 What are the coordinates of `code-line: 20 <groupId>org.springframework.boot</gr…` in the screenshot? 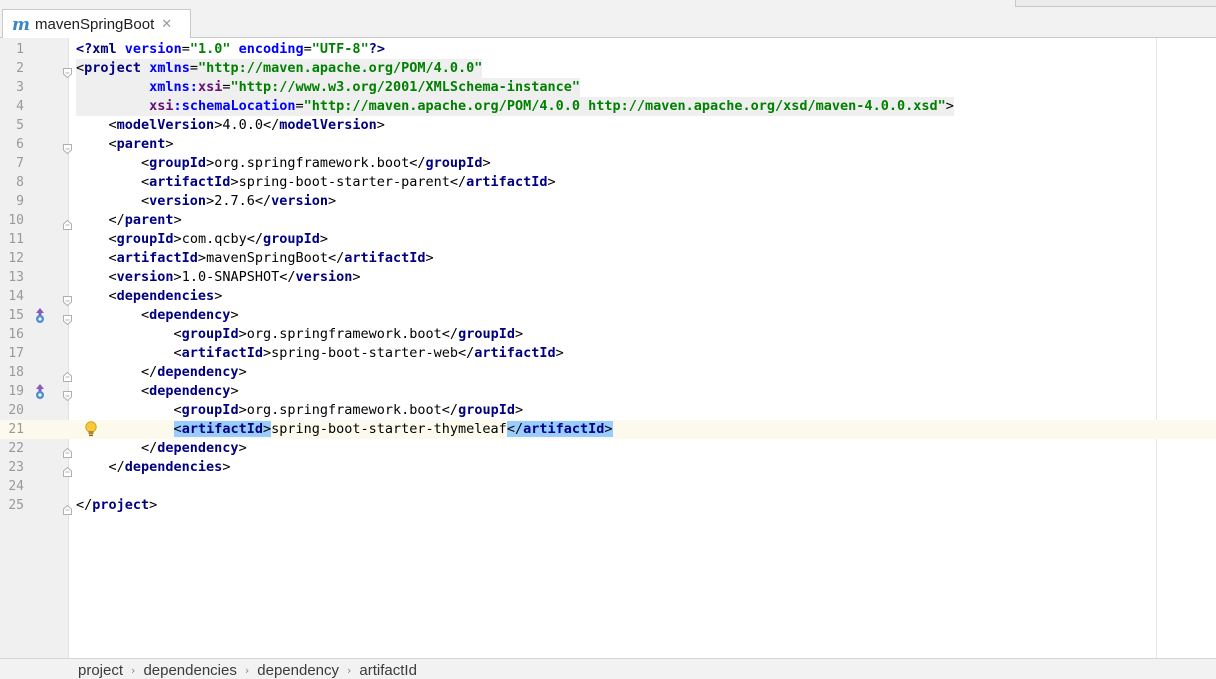 It's located at (608, 410).